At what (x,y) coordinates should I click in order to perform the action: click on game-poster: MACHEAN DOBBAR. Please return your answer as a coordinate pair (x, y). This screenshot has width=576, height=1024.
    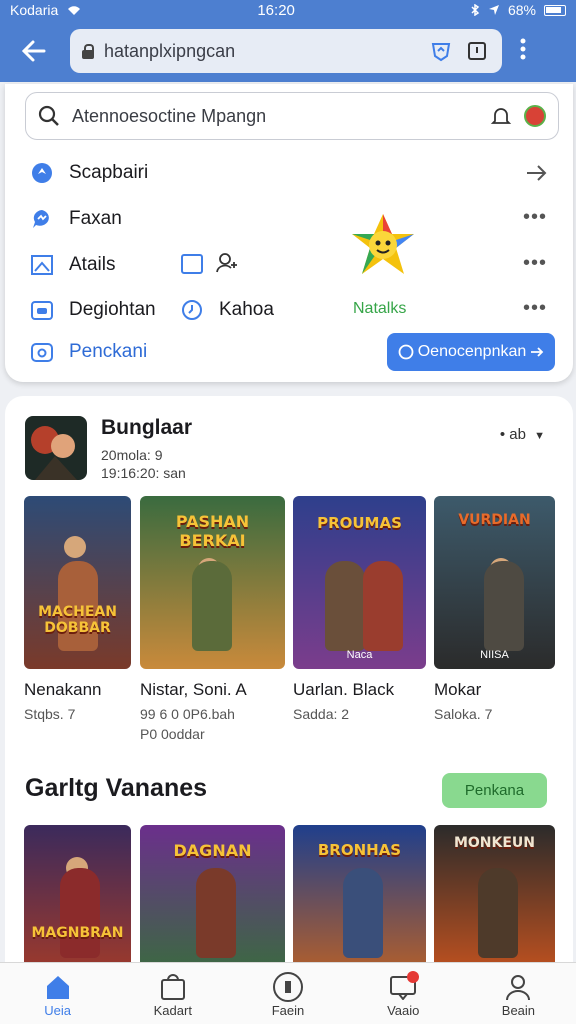
    Looking at the image, I should click on (77, 582).